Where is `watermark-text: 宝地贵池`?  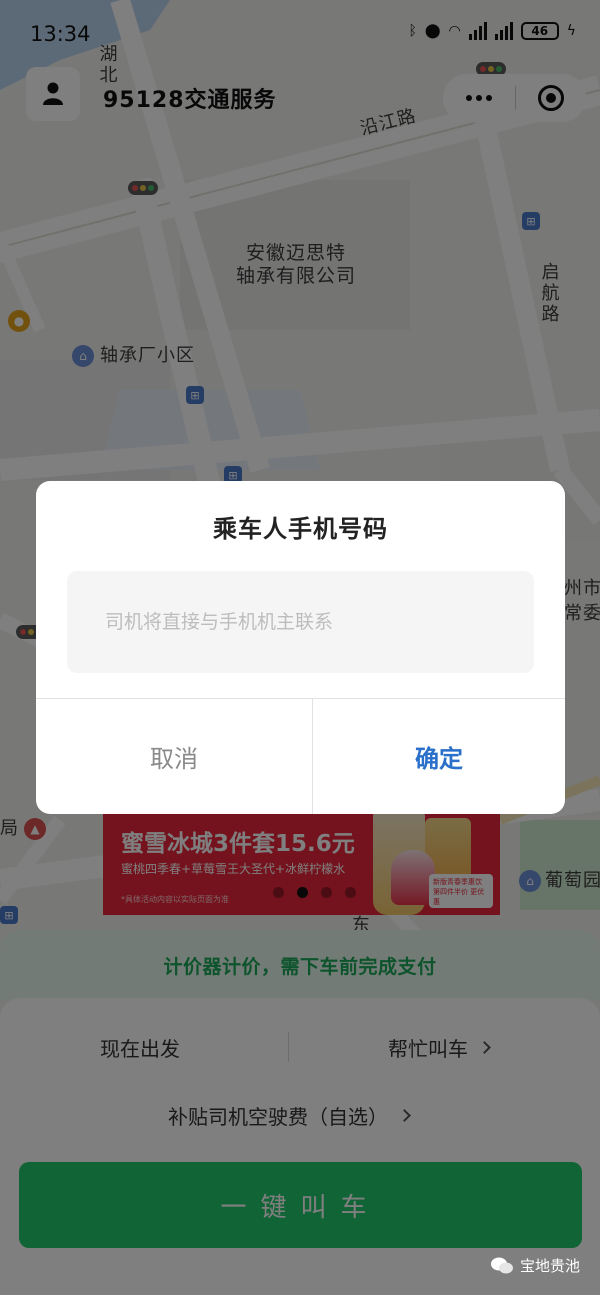
watermark-text: 宝地贵池 is located at coordinates (549, 1266).